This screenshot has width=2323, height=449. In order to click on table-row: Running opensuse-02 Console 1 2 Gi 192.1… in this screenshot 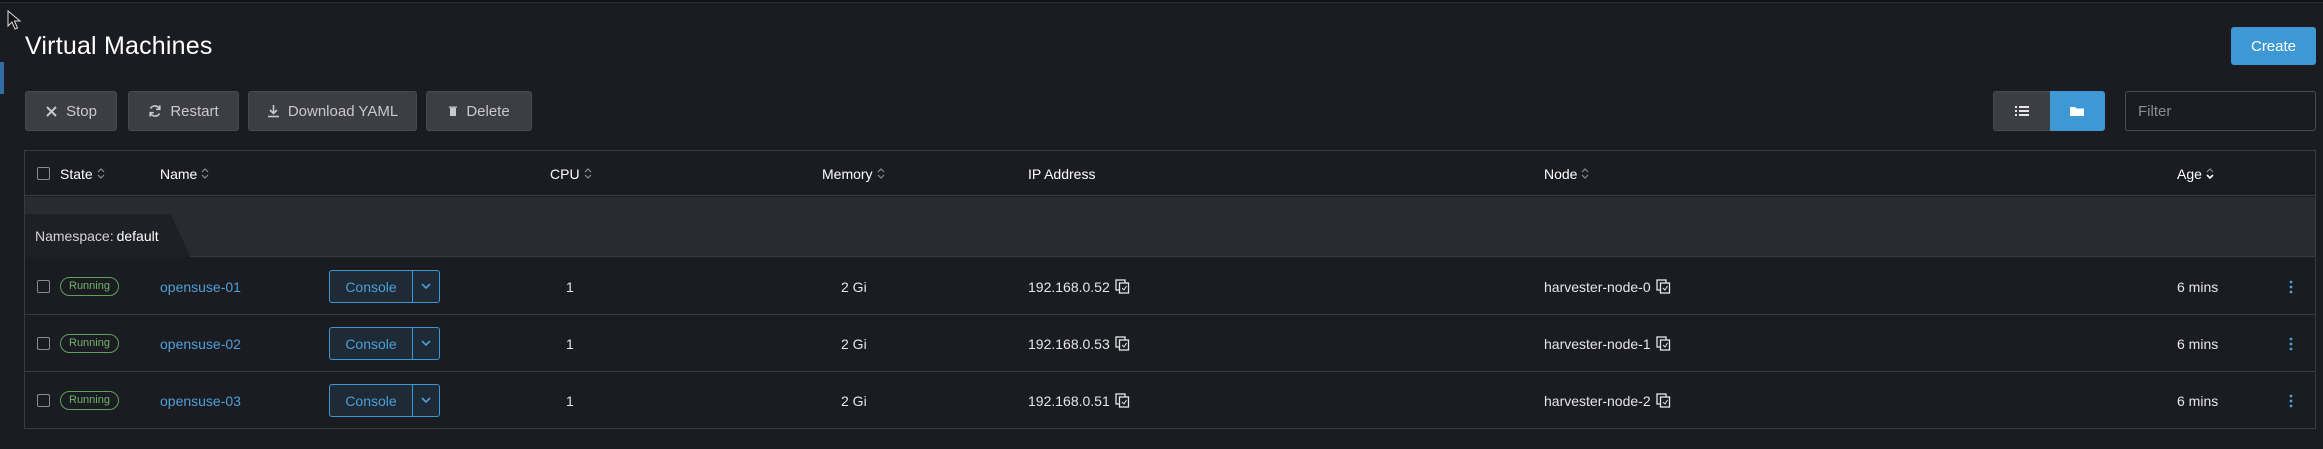, I will do `click(1170, 343)`.